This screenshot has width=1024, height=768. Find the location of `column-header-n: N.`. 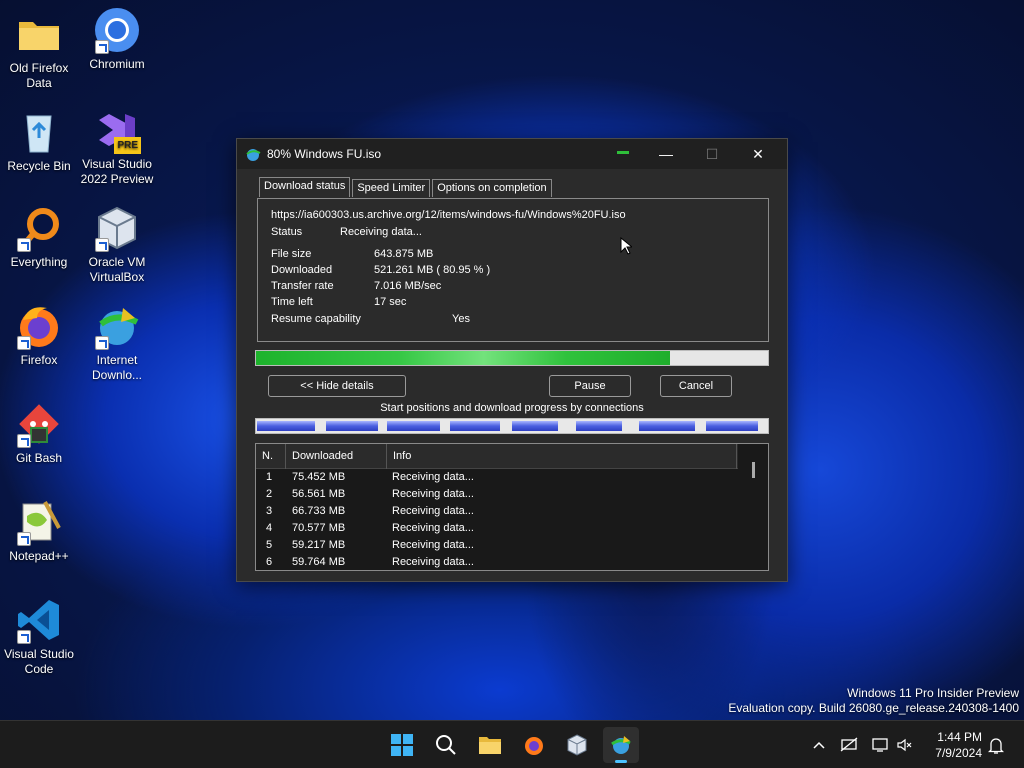

column-header-n: N. is located at coordinates (271, 456).